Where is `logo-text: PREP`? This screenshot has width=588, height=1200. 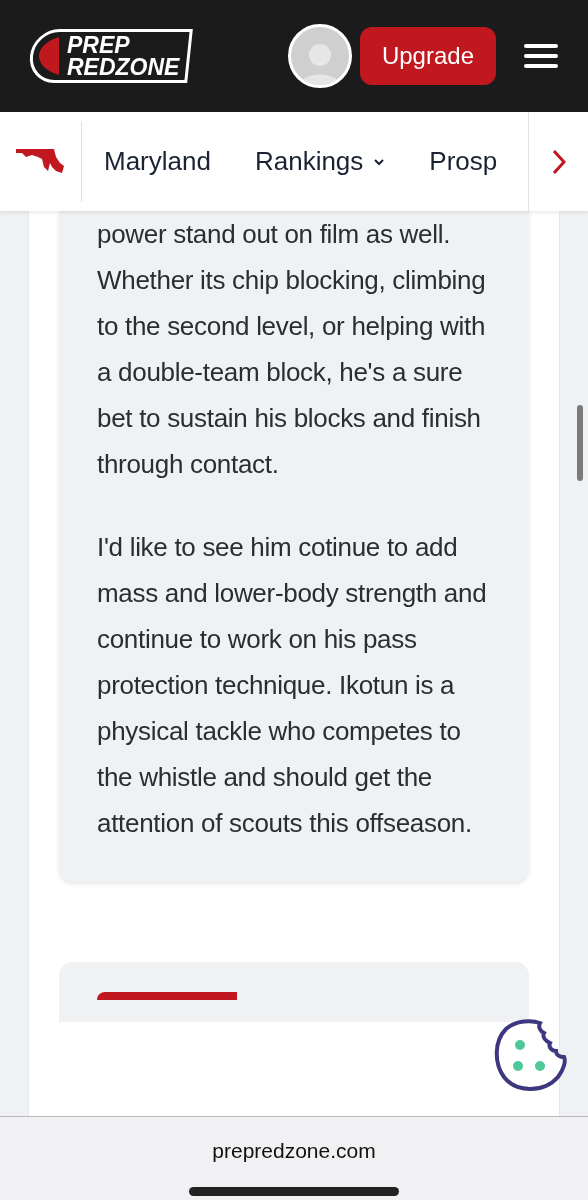
logo-text: PREP is located at coordinates (99, 45).